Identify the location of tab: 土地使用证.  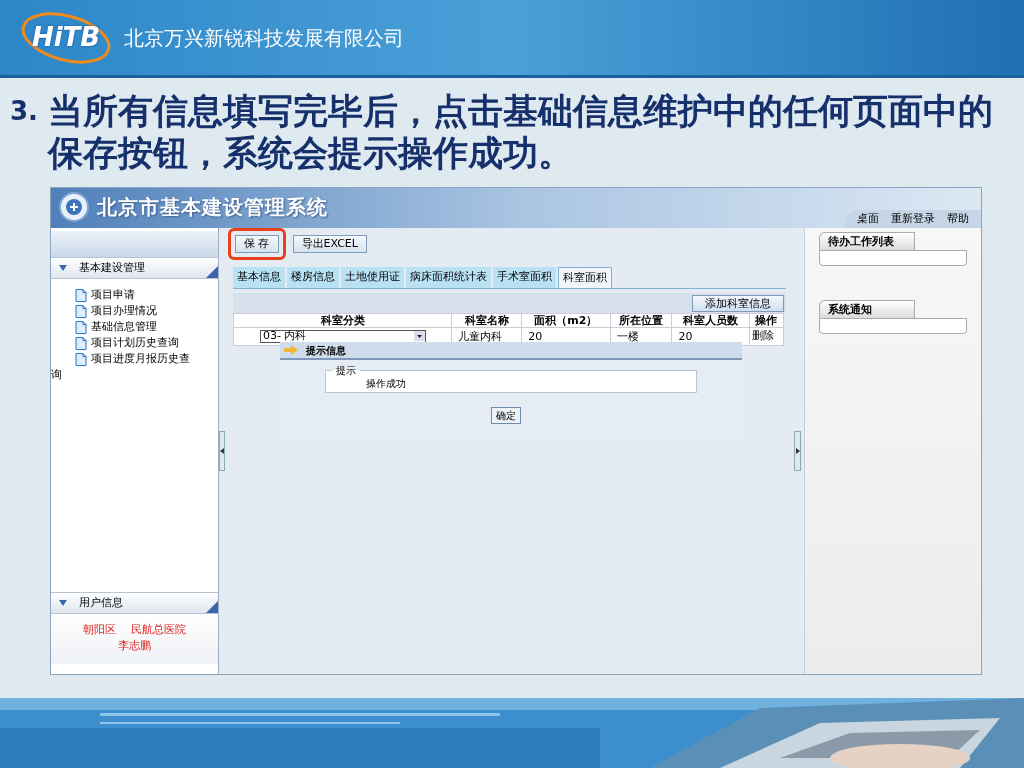
(372, 277).